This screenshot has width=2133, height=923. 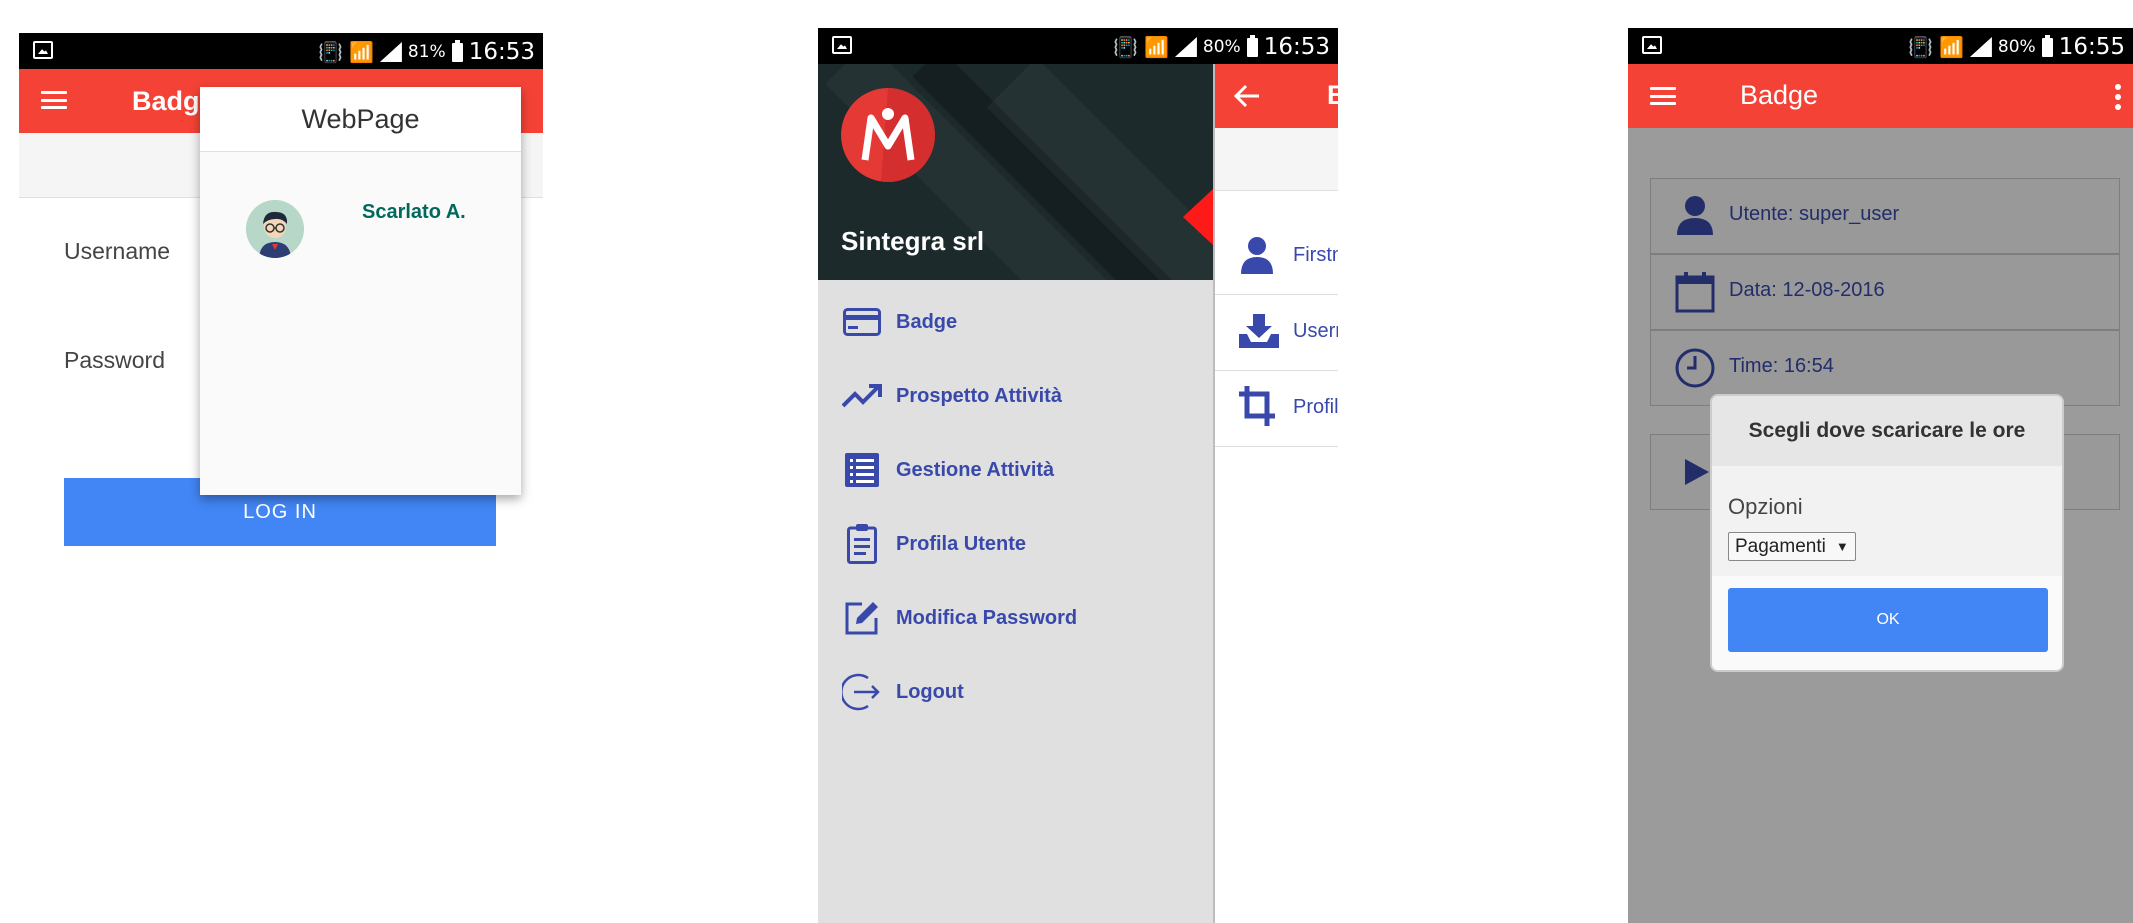 I want to click on background-page: B Firstn Usern Profil, so click(x=1276, y=493).